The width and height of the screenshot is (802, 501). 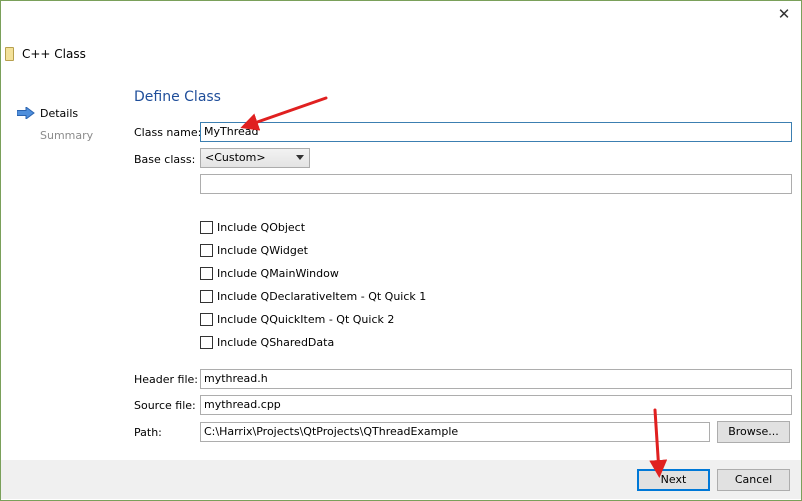 I want to click on page-title: Define Class, so click(x=177, y=97).